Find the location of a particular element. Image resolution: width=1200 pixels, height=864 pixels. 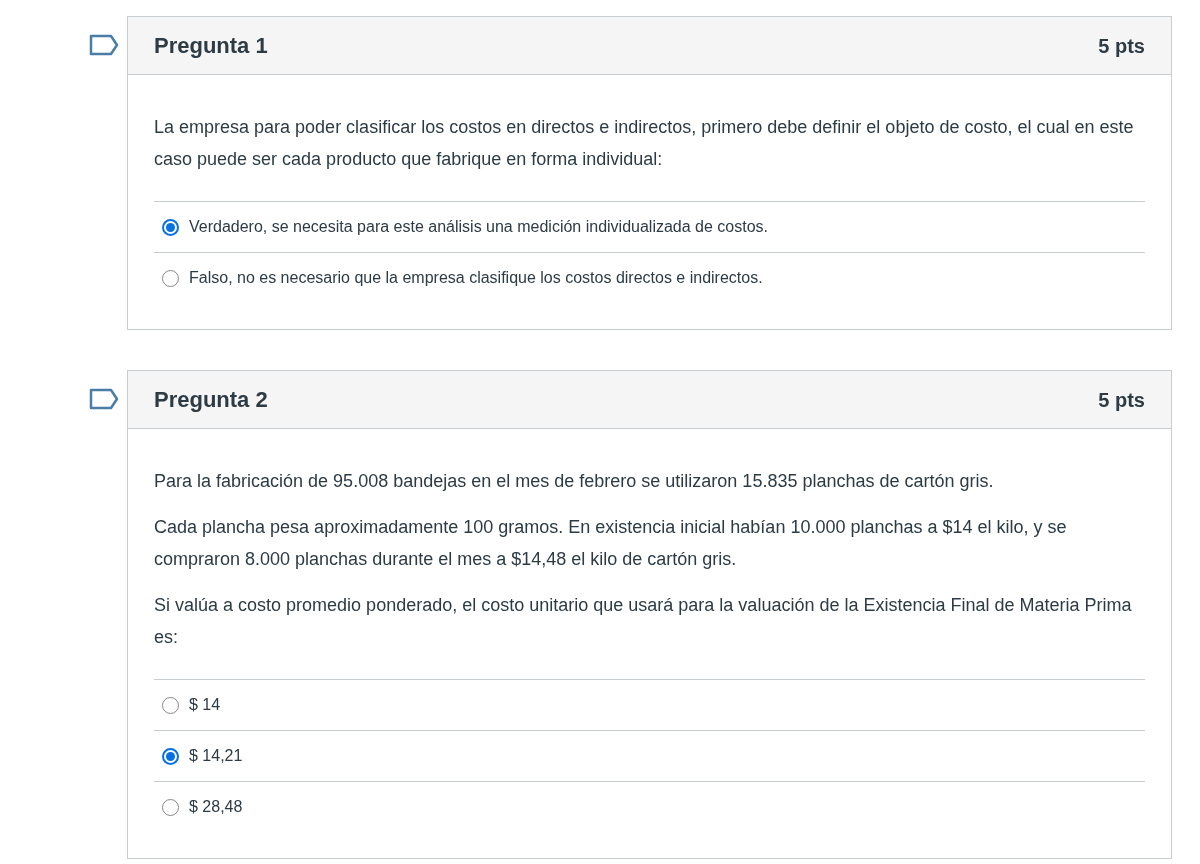

answer-text: Falso, no es necesario que la empresa clasifique los costos directos e indirectos. is located at coordinates (476, 278).